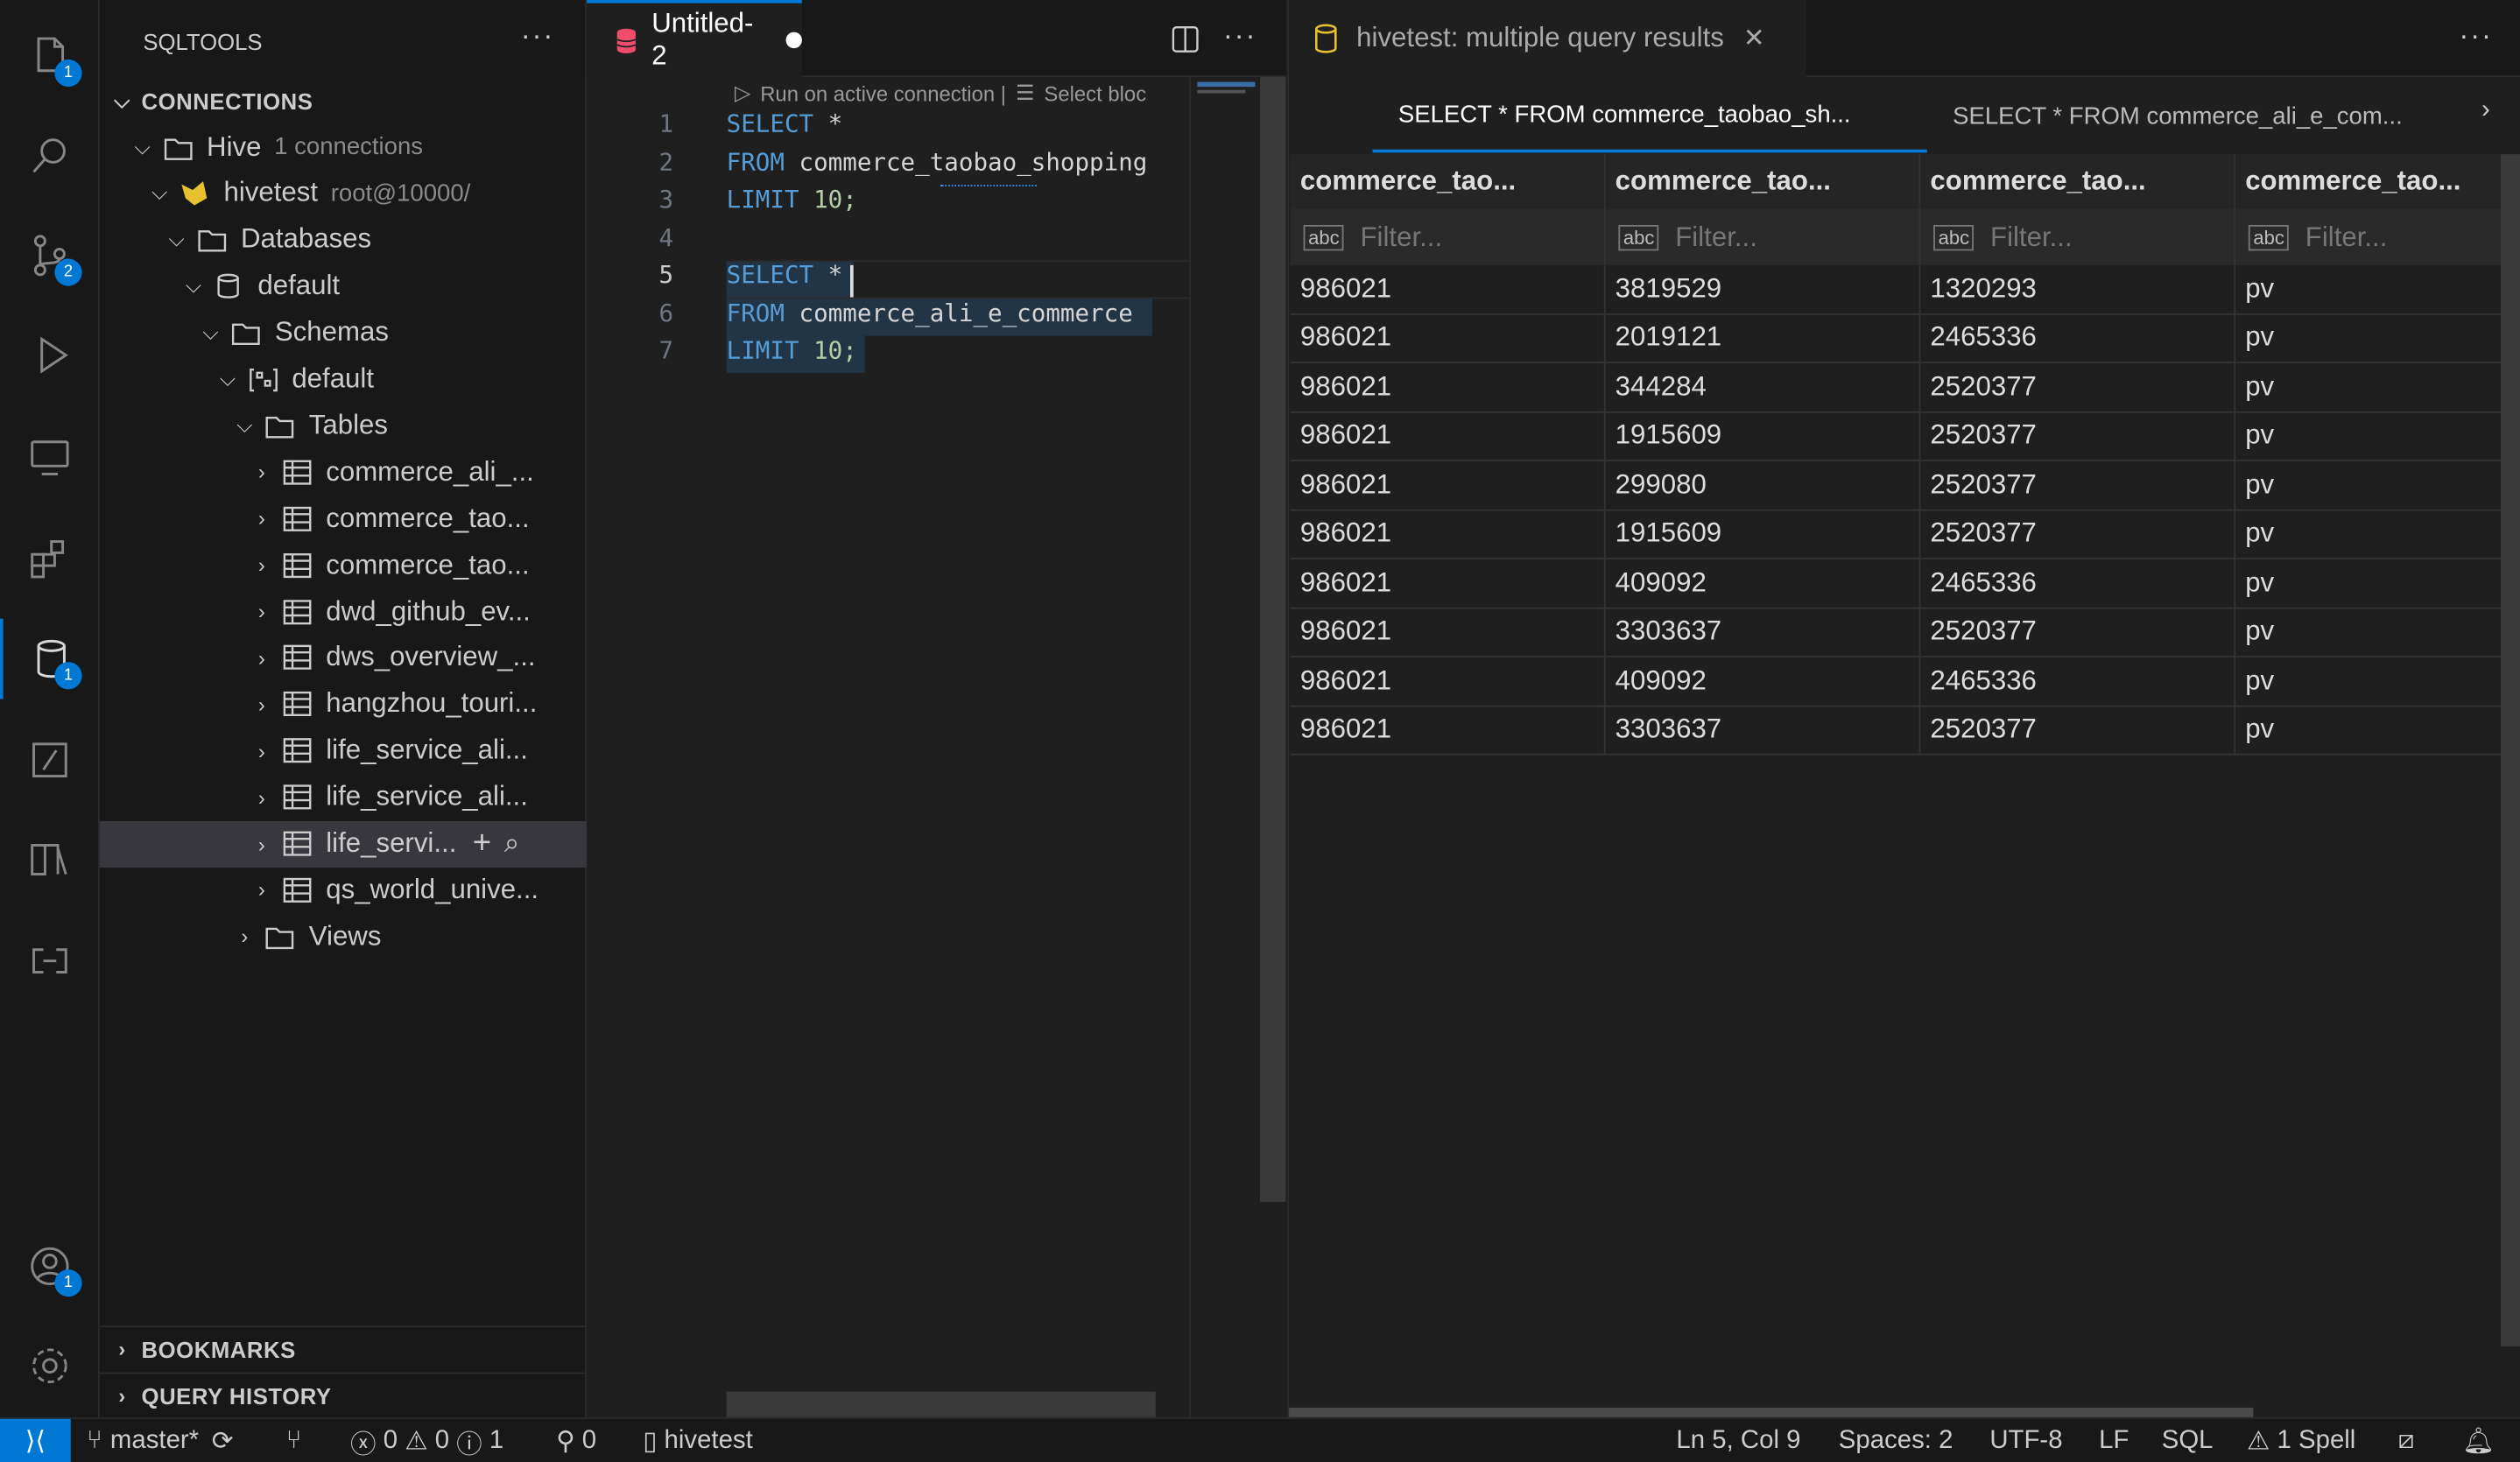 The width and height of the screenshot is (2520, 1462). I want to click on activity-remote-explorer-button, so click(50, 458).